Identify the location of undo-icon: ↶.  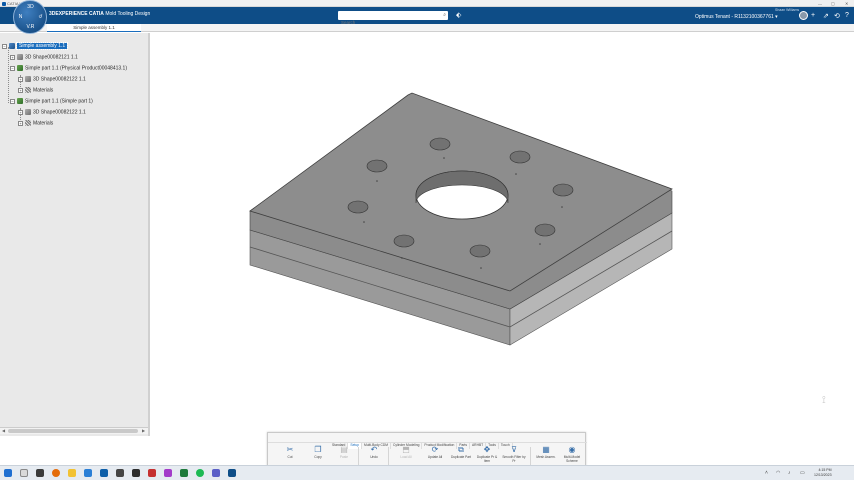
(374, 449).